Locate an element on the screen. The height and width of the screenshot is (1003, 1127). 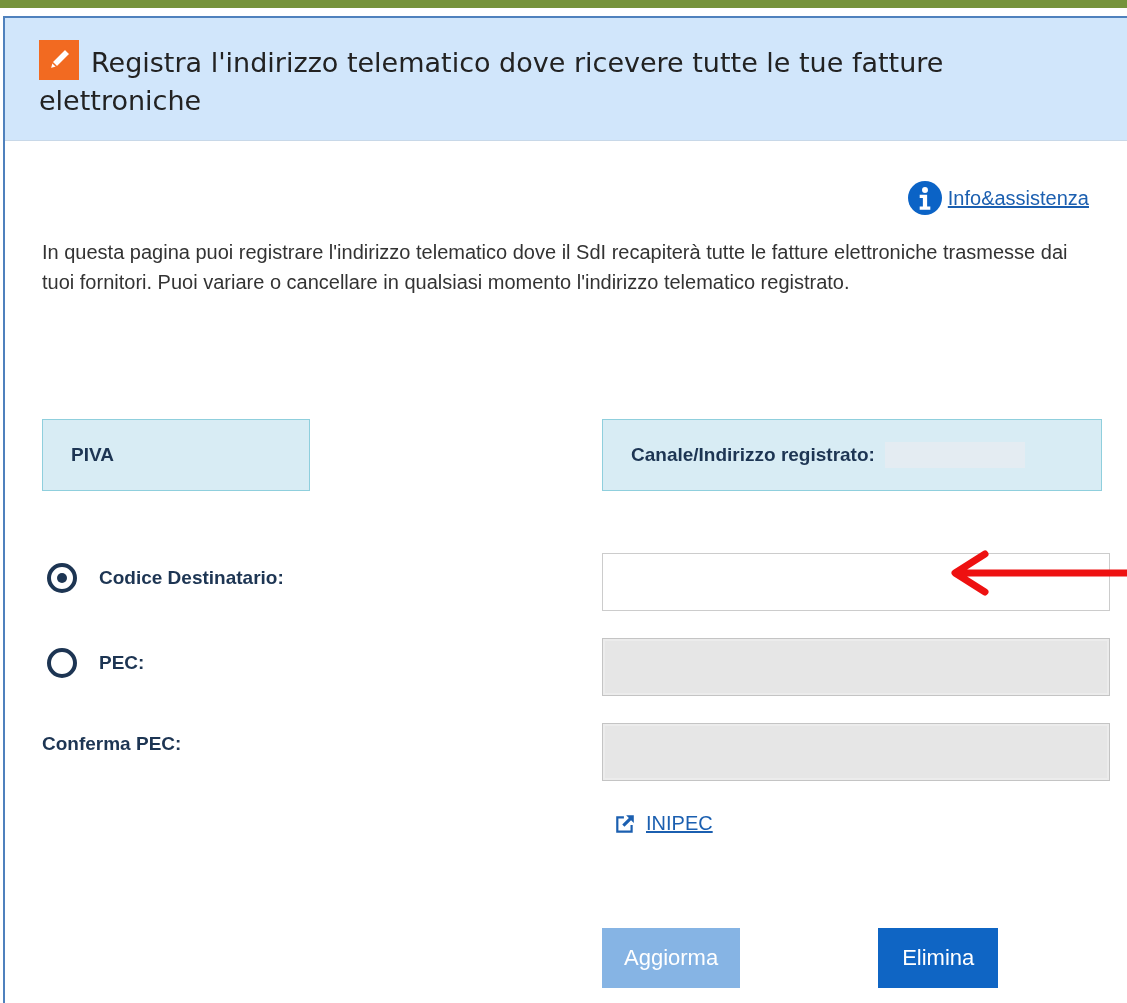
delete-button: Elimina is located at coordinates (938, 958).